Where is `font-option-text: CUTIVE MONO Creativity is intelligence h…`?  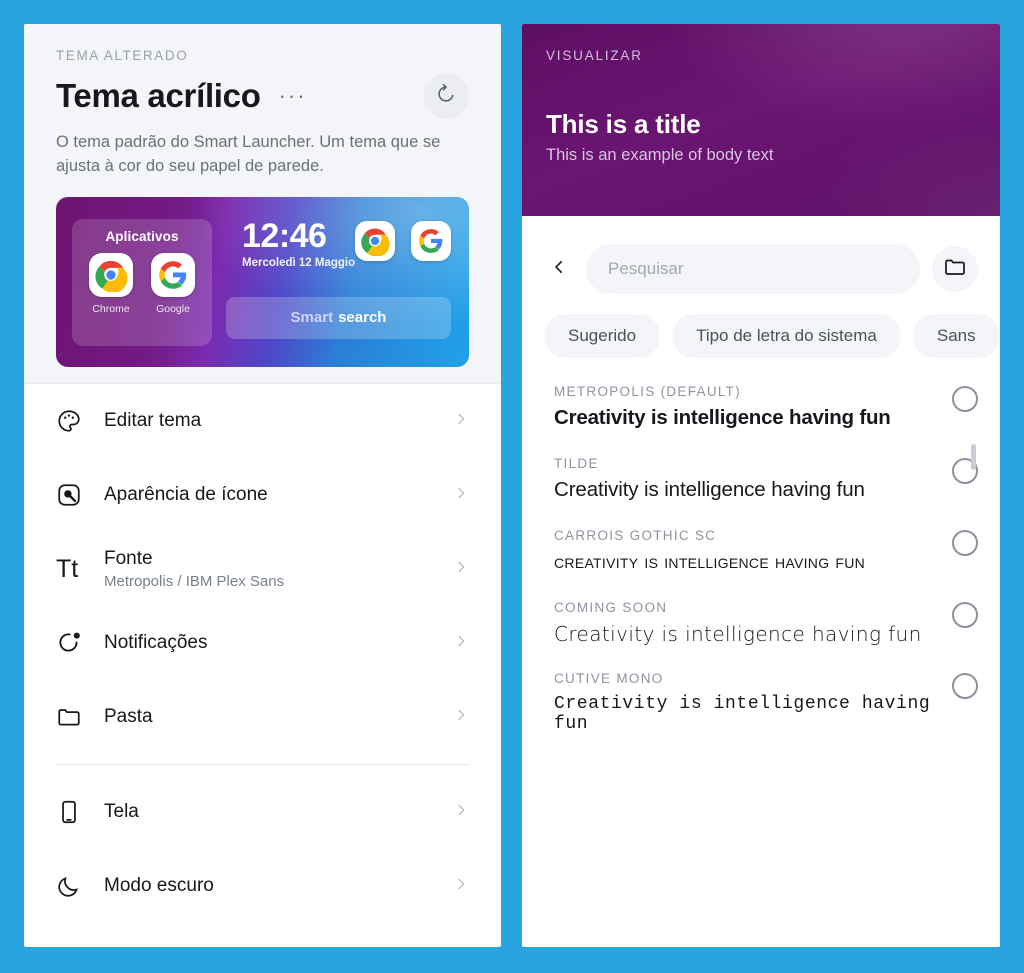 font-option-text: CUTIVE MONO Creativity is intelligence h… is located at coordinates (753, 702).